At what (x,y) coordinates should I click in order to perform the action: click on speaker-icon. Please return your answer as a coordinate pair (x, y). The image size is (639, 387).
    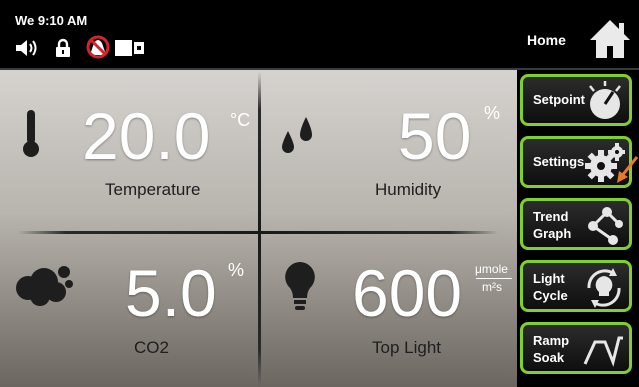
    Looking at the image, I should click on (28, 48).